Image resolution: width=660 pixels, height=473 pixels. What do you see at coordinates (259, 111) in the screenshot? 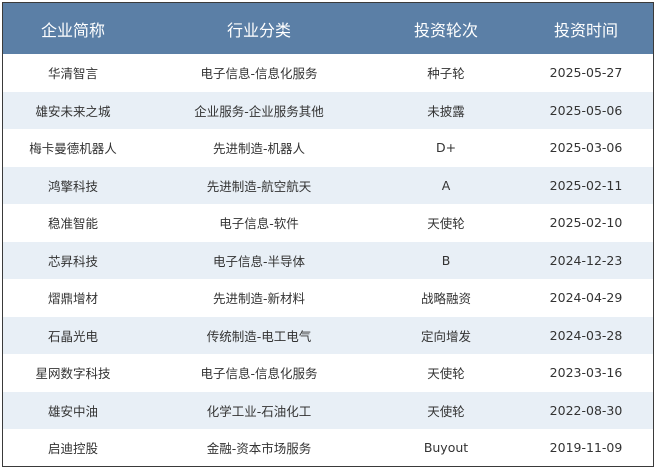
I see `cell-industry: 企业服务-企业服务其他` at bounding box center [259, 111].